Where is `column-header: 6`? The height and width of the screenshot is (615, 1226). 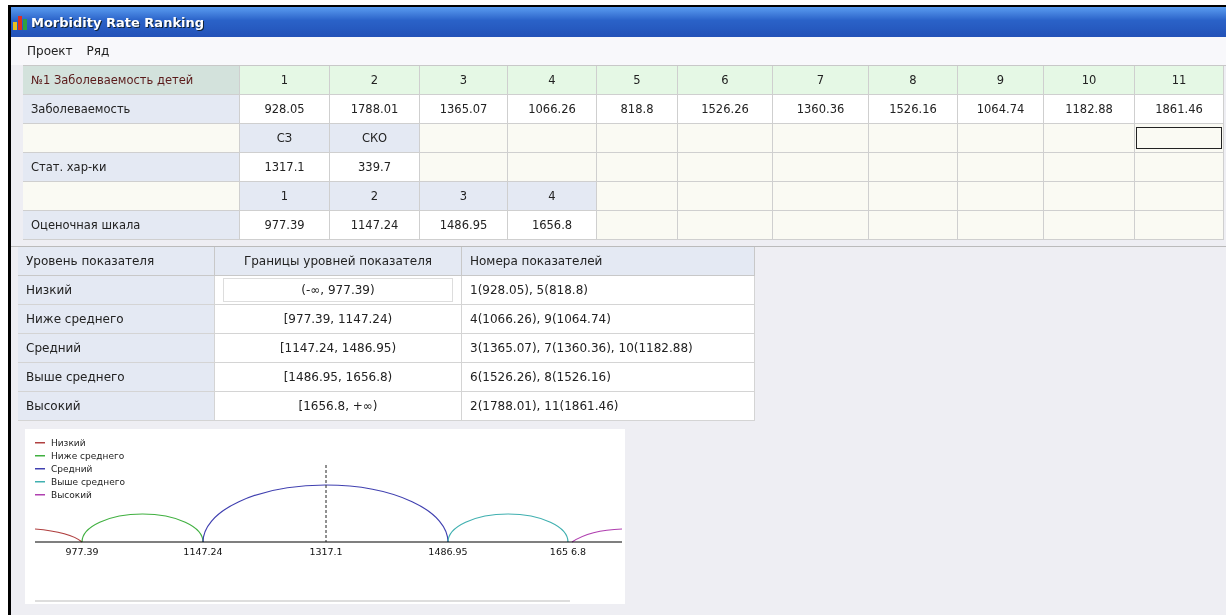 column-header: 6 is located at coordinates (725, 80).